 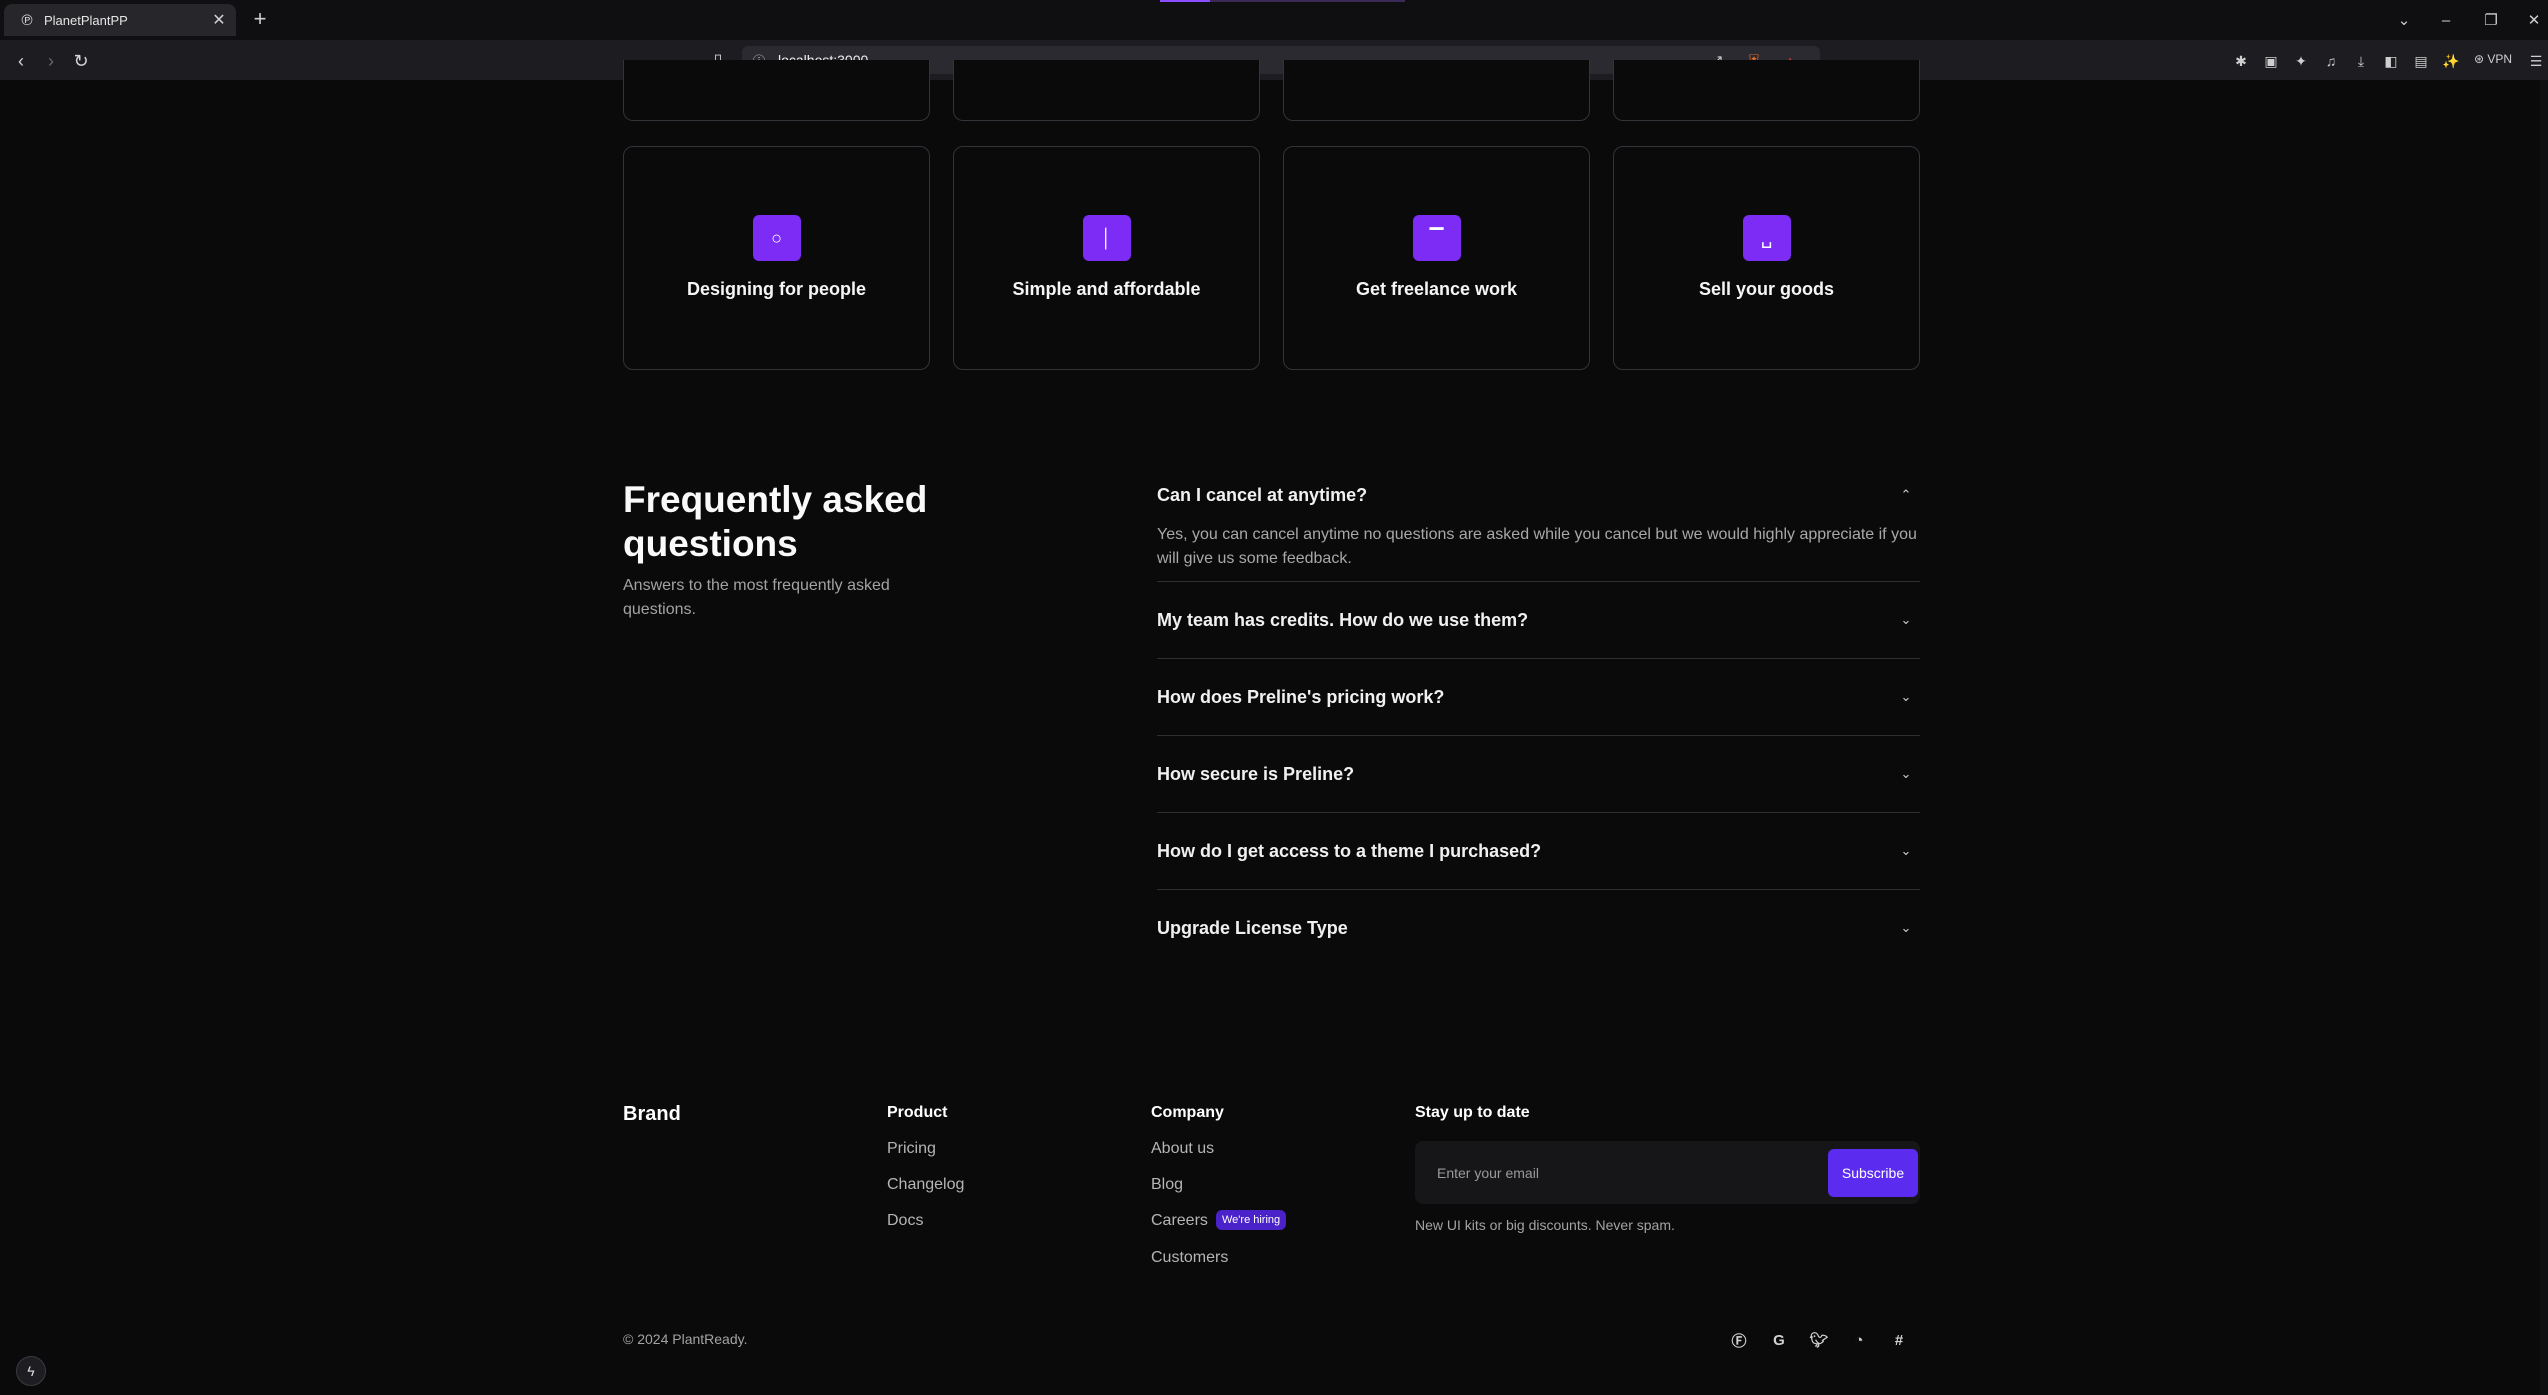 I want to click on footer-link-docs: Docs, so click(x=905, y=1221).